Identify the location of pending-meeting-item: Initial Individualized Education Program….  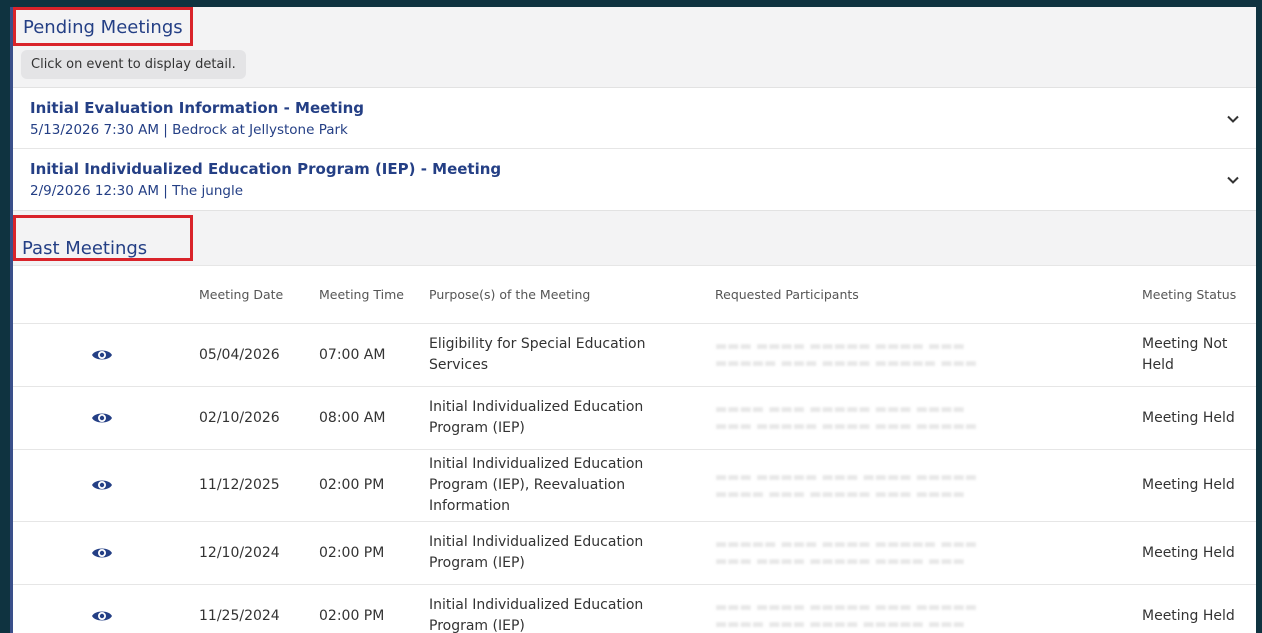
(634, 179).